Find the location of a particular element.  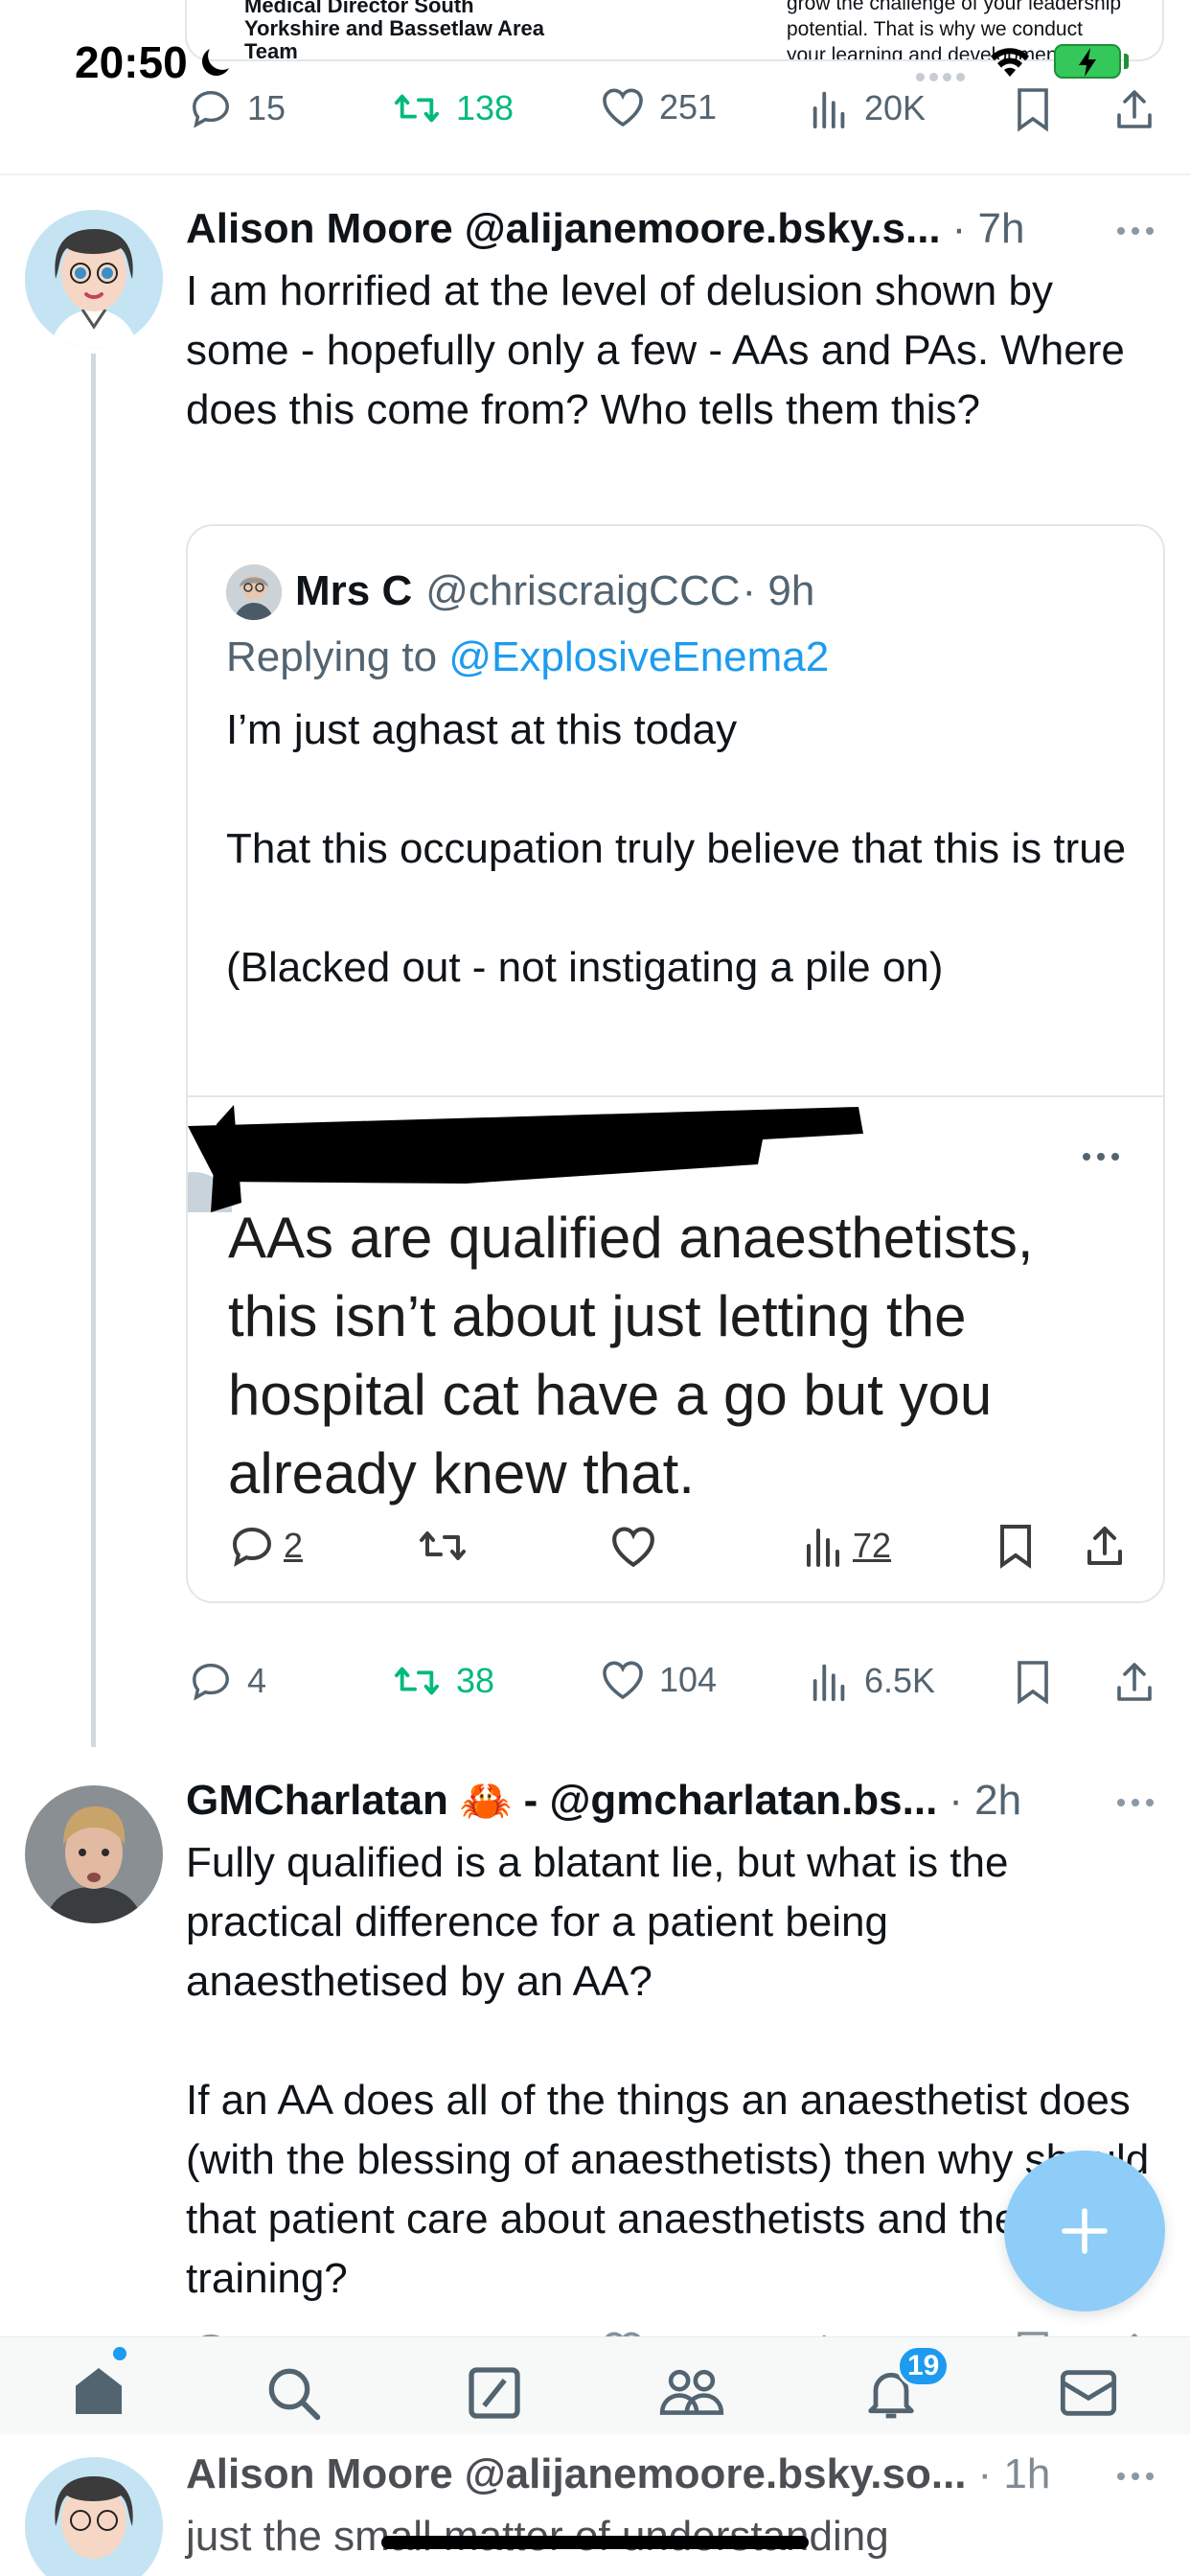

redaction-mark is located at coordinates (526, 1158).